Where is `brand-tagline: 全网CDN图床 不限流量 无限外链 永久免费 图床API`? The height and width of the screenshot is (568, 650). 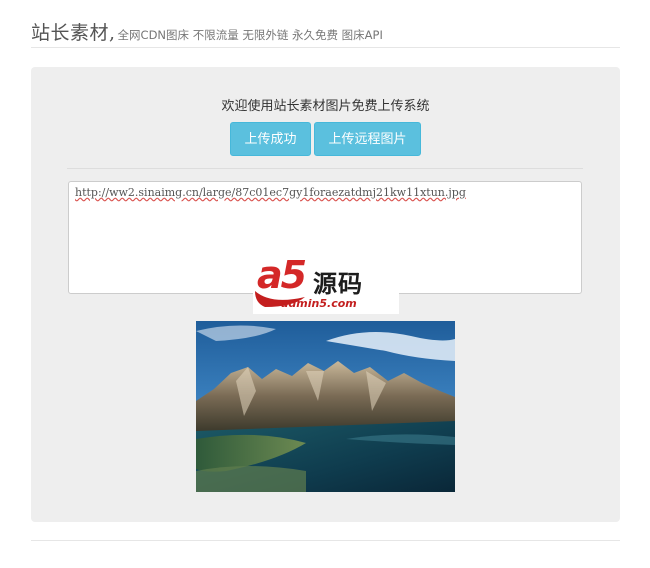
brand-tagline: 全网CDN图床 不限流量 无限外链 永久免费 图床API is located at coordinates (250, 35).